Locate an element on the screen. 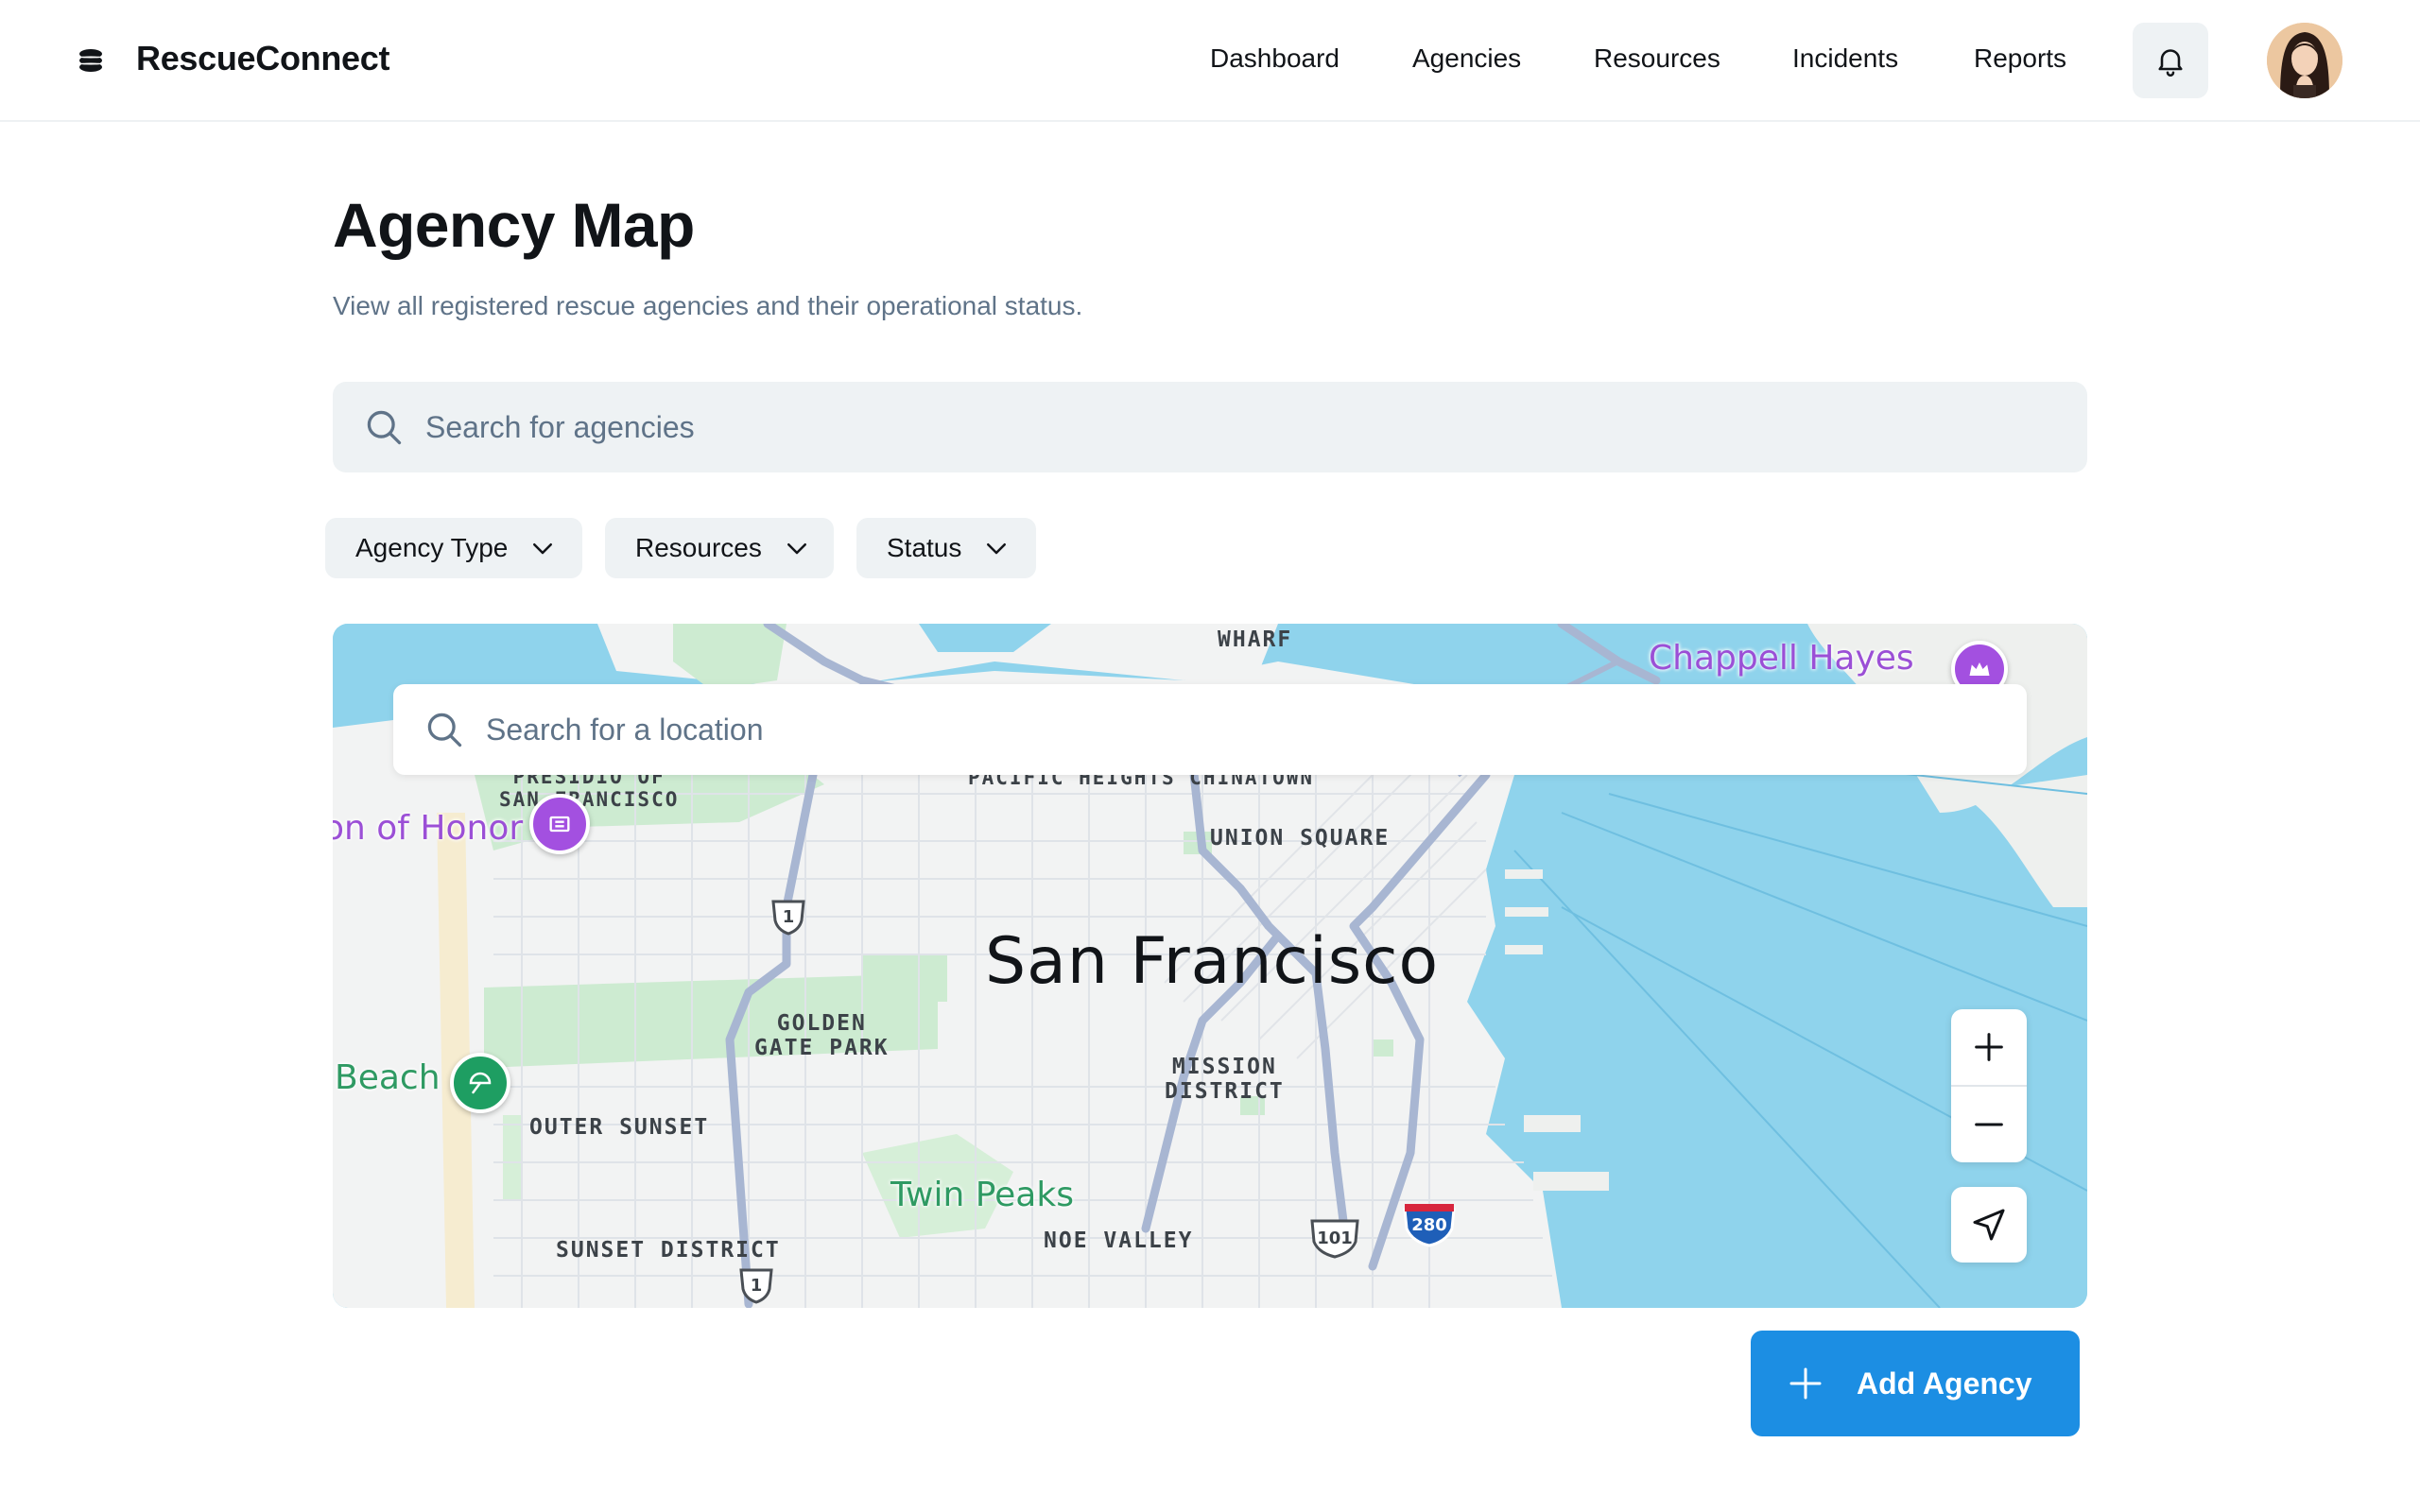  poi-pin-legion-of-honor is located at coordinates (559, 824).